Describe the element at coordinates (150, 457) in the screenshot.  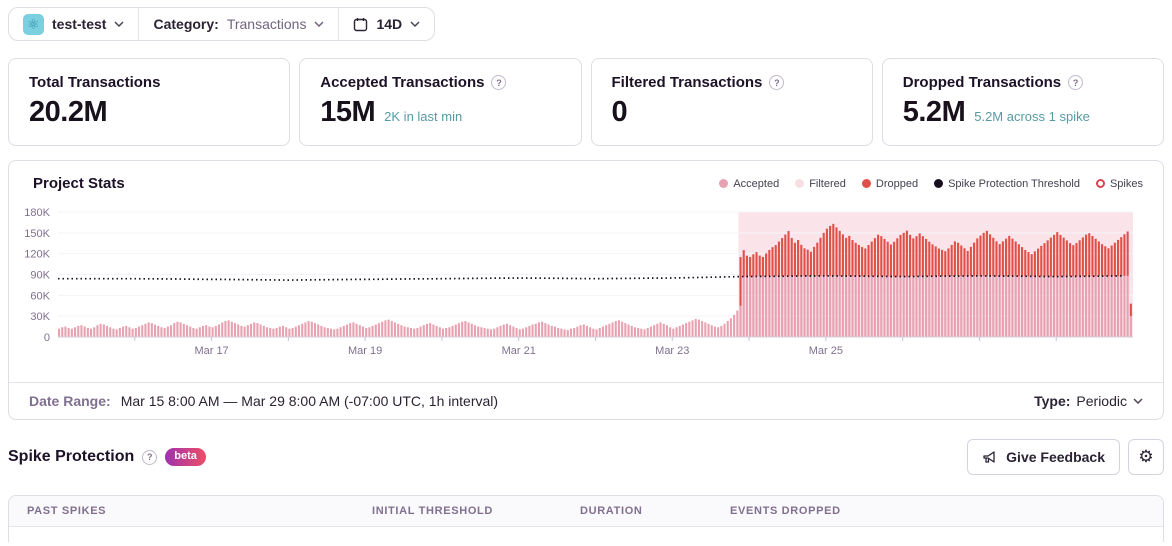
I see `help-icon: ?` at that location.